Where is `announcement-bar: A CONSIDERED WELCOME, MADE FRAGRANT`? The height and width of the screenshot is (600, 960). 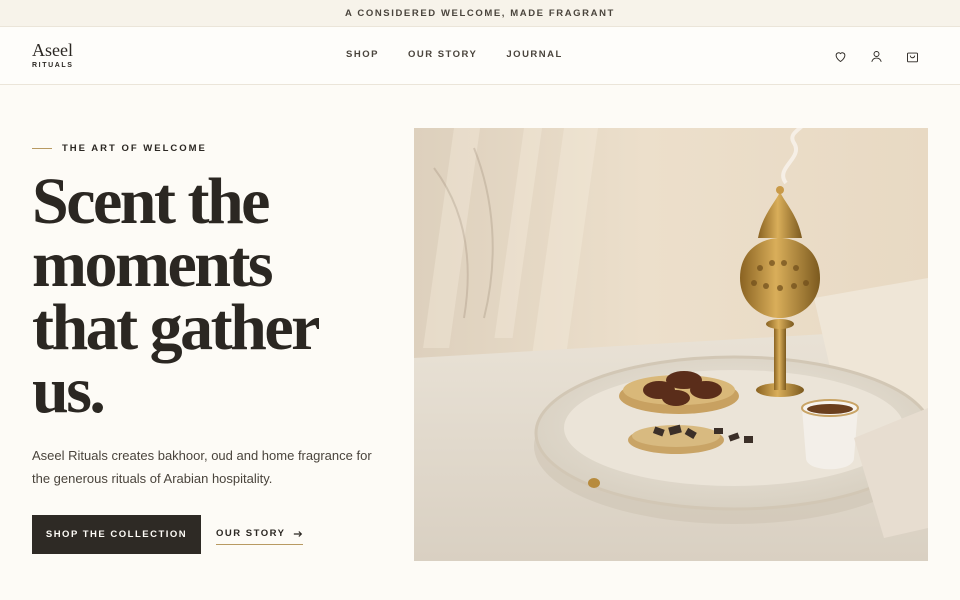
announcement-bar: A CONSIDERED WELCOME, MADE FRAGRANT is located at coordinates (480, 13).